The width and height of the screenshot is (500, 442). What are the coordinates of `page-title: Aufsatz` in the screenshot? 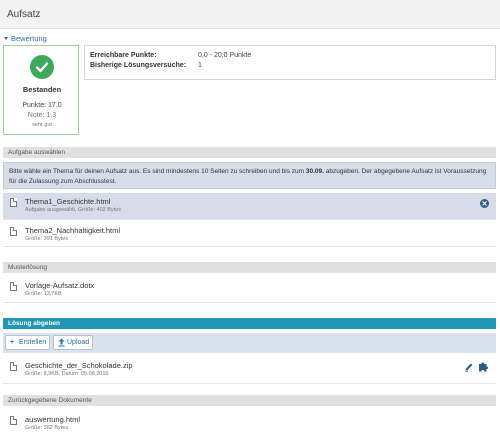 It's located at (24, 14).